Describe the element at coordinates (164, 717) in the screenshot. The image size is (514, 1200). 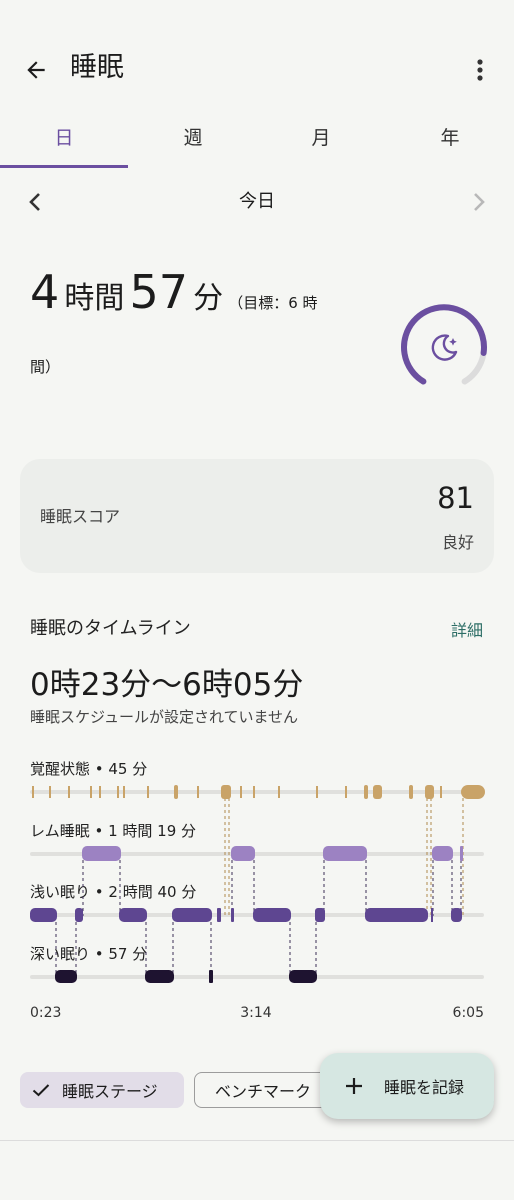
I see `schedule-note: 睡眠スケジュールが設定されていません` at that location.